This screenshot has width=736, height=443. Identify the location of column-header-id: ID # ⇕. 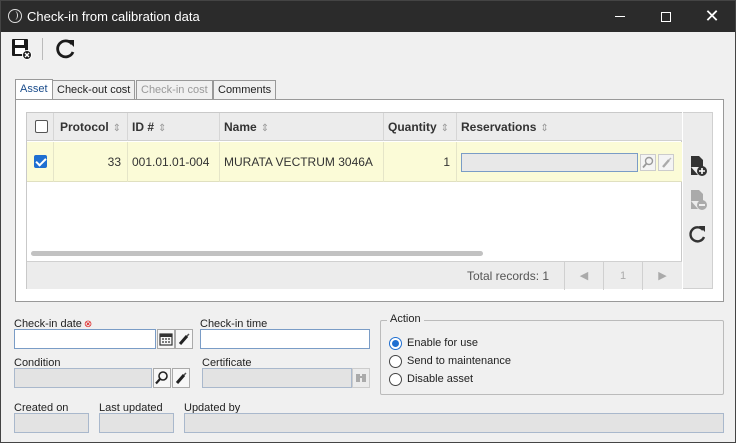
(174, 127).